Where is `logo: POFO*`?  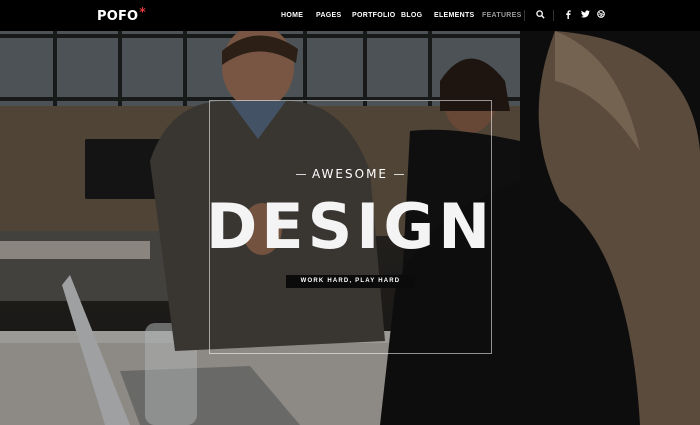 logo: POFO* is located at coordinates (121, 14).